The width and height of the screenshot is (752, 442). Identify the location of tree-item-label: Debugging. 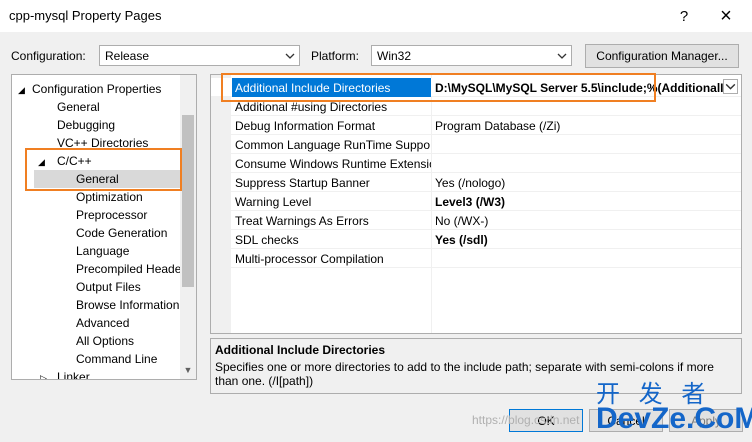
(86, 125).